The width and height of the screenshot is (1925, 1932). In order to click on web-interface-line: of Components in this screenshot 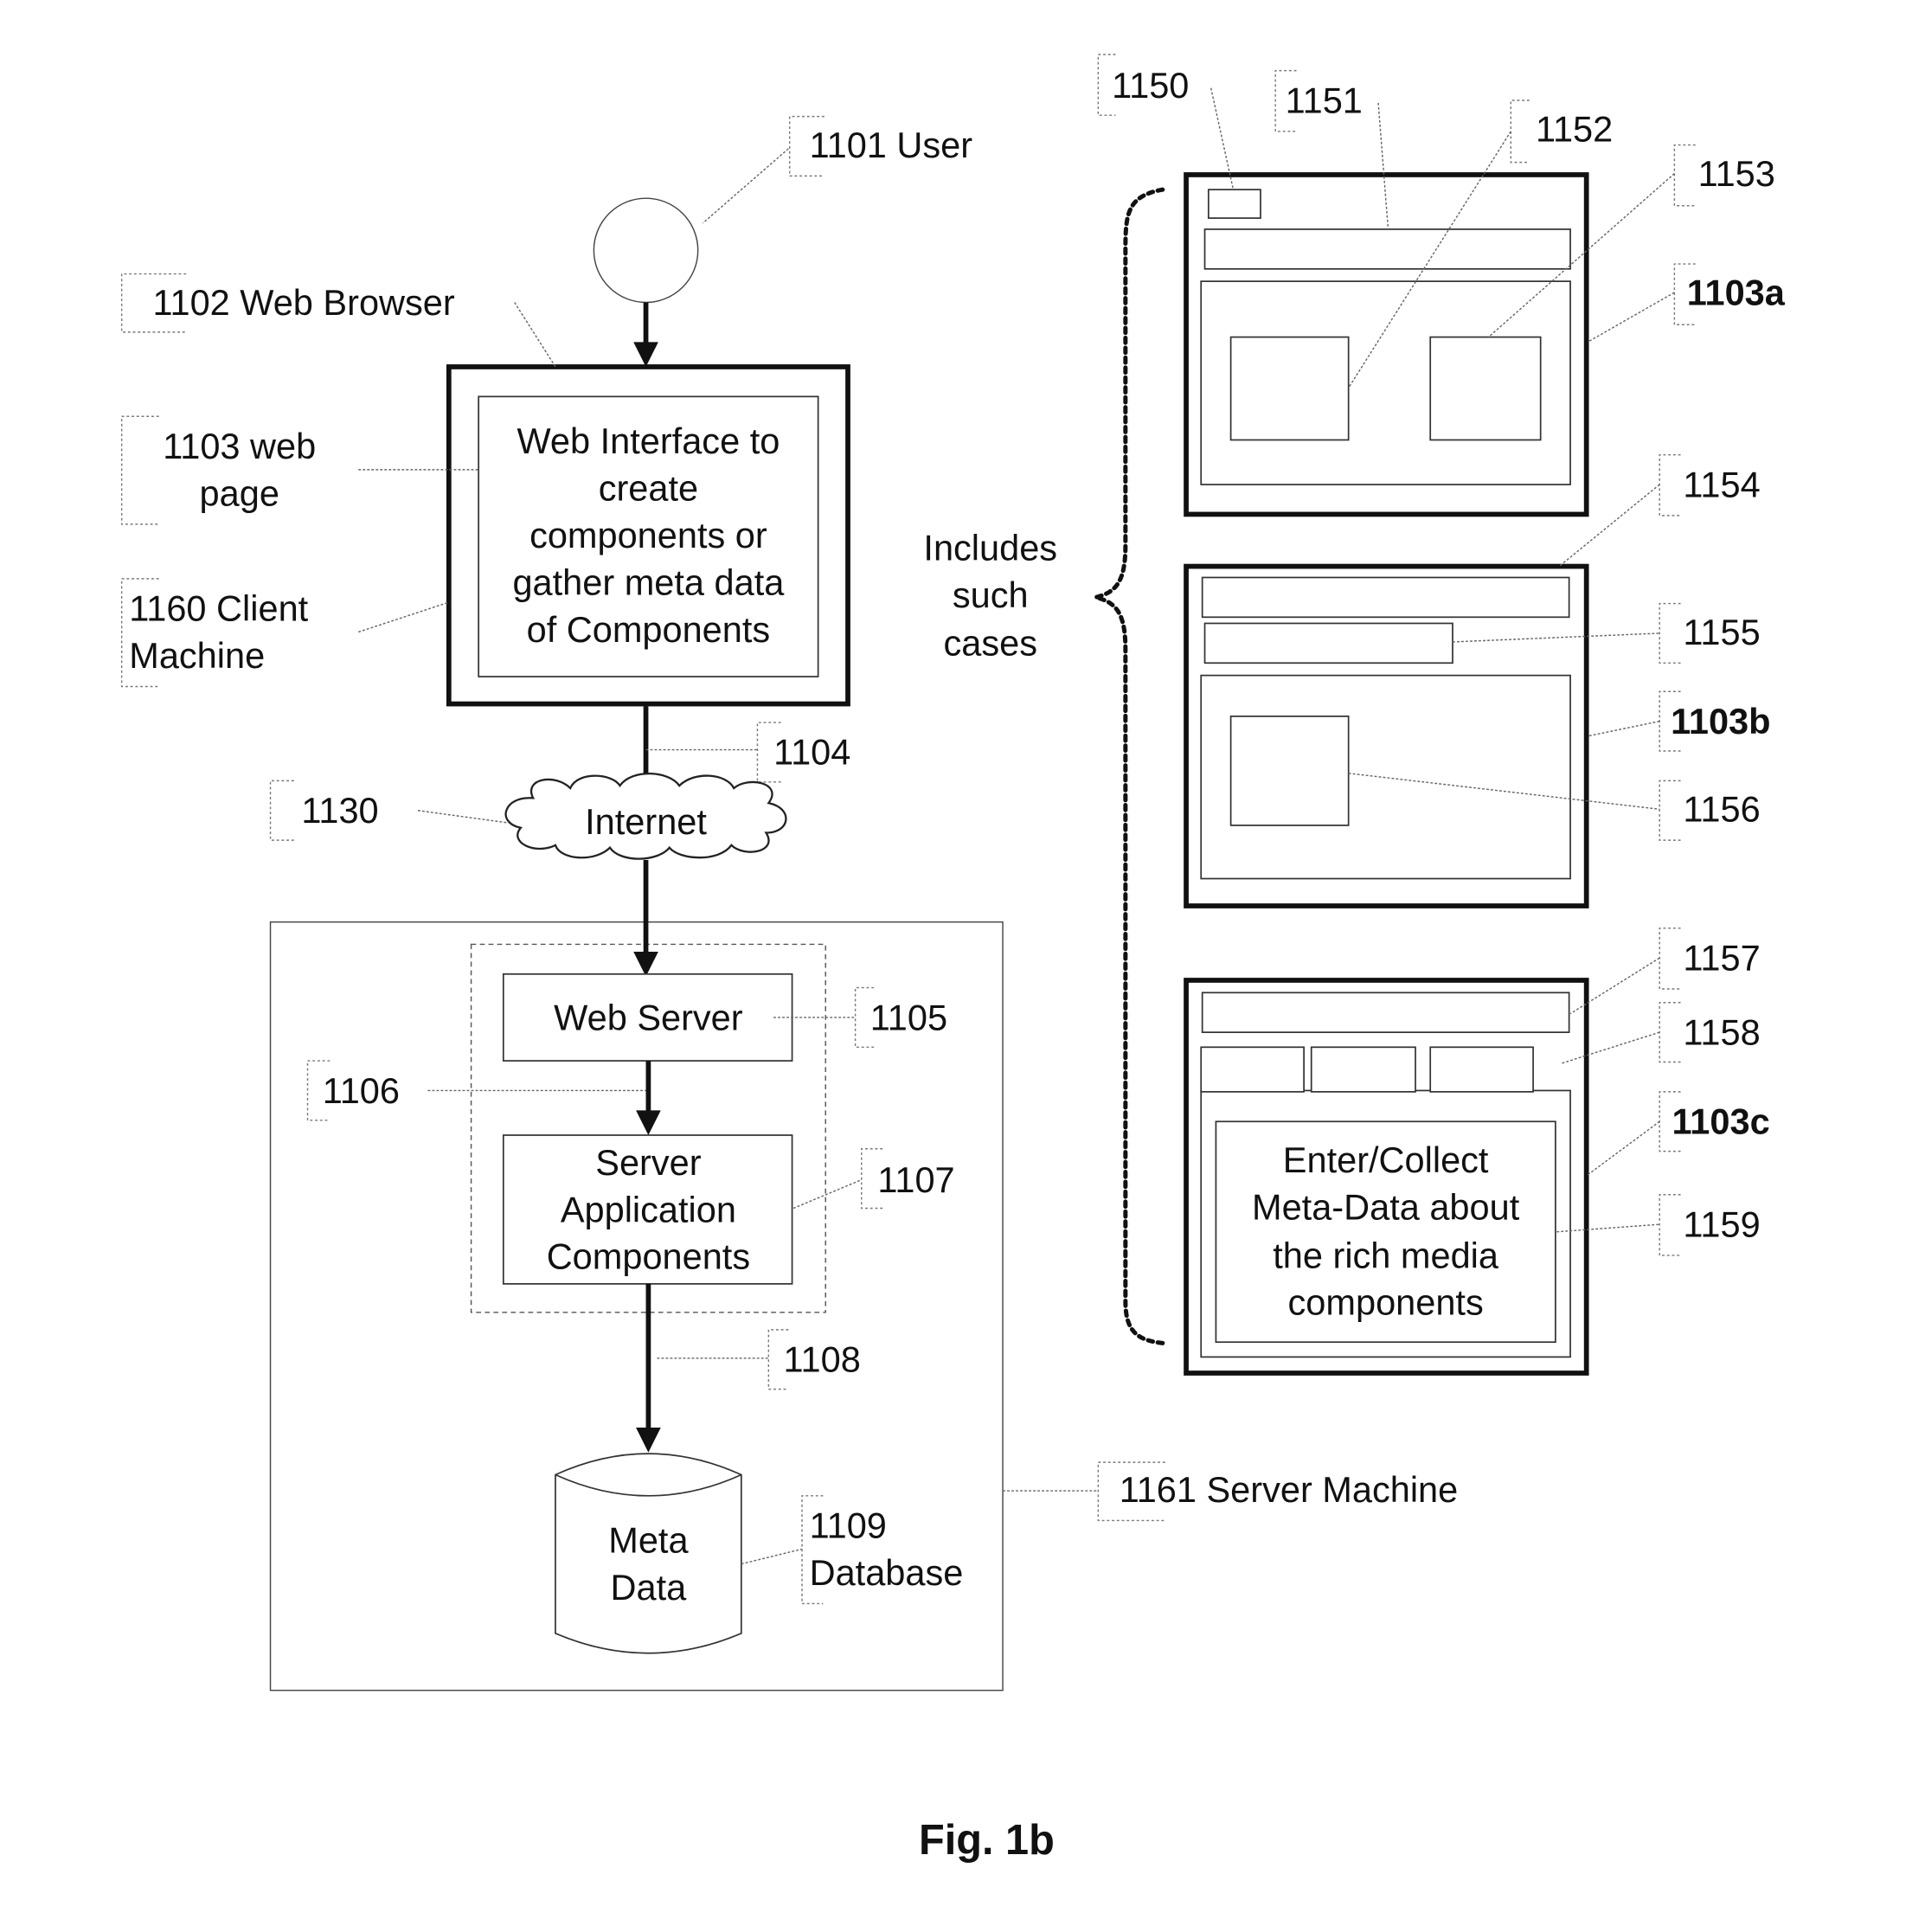, I will do `click(649, 629)`.